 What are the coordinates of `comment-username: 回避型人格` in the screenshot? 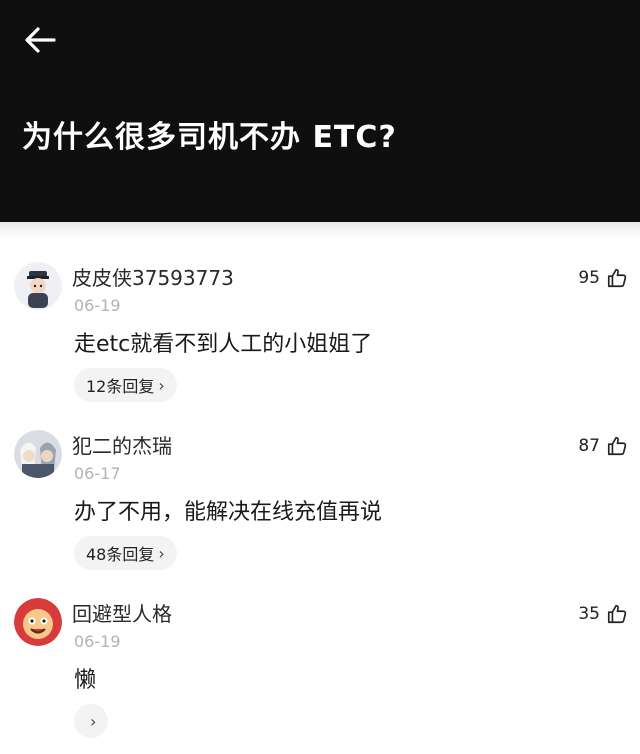 It's located at (122, 612).